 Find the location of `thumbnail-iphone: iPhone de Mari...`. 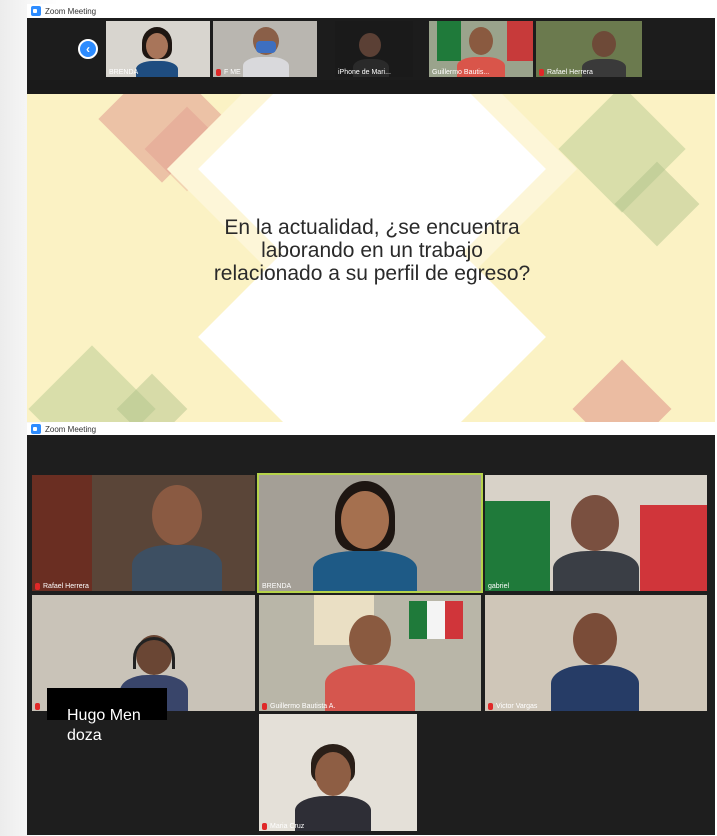

thumbnail-iphone: iPhone de Mari... is located at coordinates (374, 49).